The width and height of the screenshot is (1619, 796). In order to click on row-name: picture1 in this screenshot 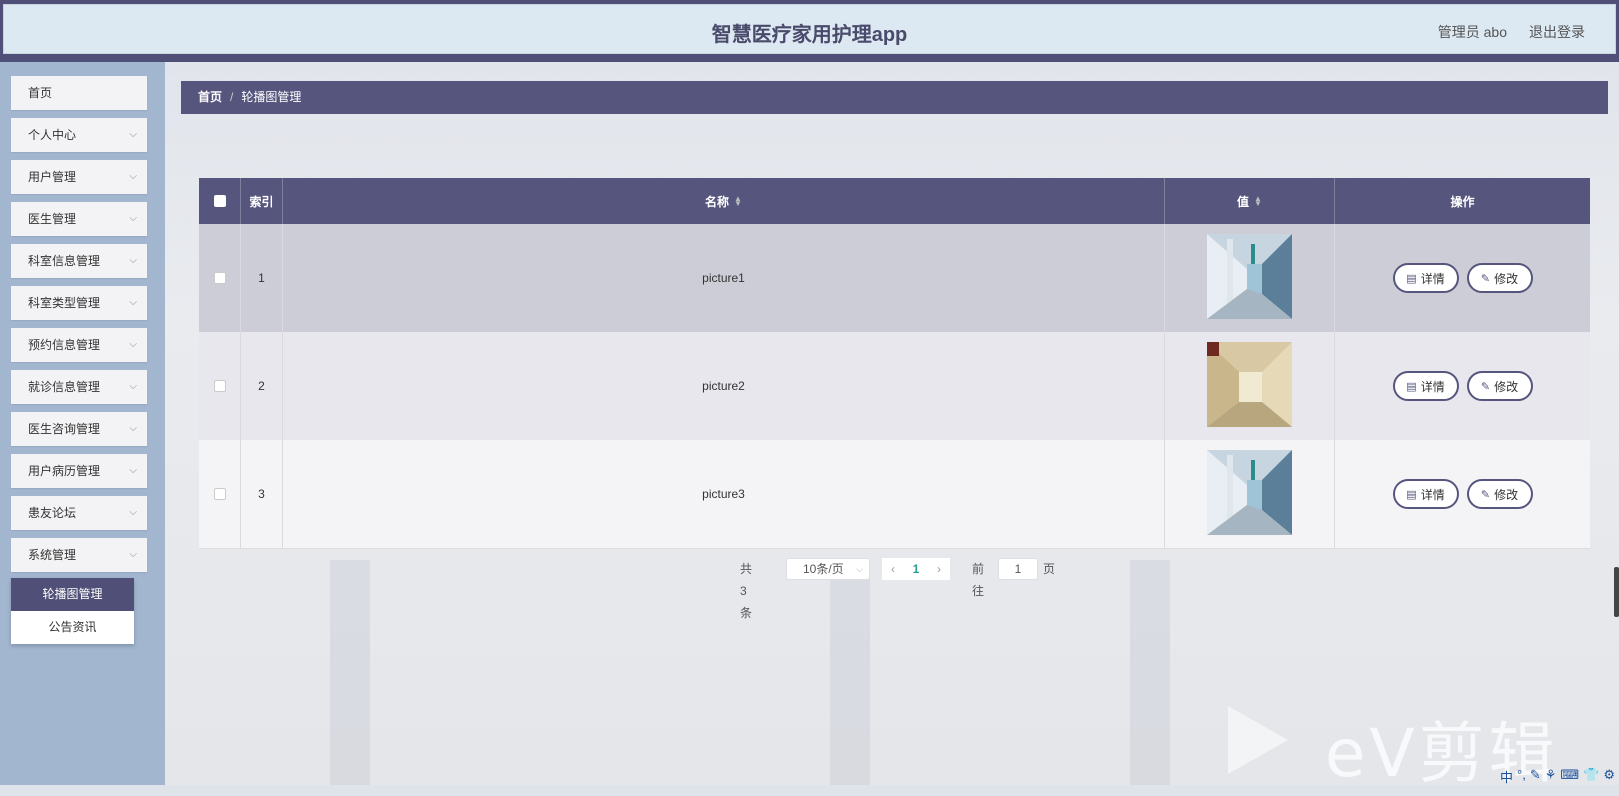, I will do `click(724, 278)`.